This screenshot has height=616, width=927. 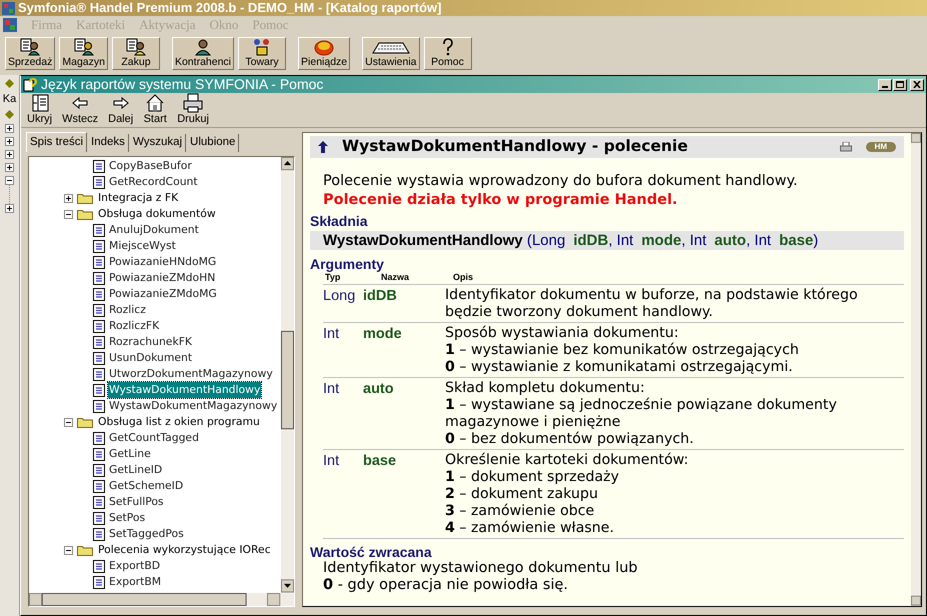 What do you see at coordinates (163, 262) in the screenshot?
I see `tree-item: PowiazanieHNdoMG` at bounding box center [163, 262].